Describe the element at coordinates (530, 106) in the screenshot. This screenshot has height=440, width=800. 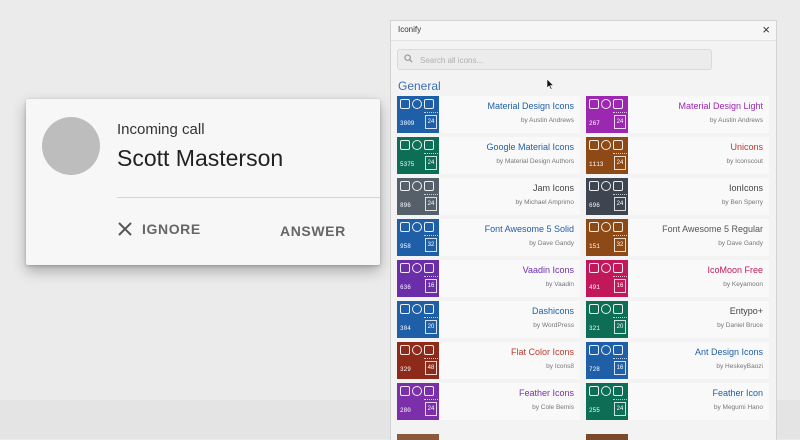
I see `collection-name: Material Design Icons` at that location.